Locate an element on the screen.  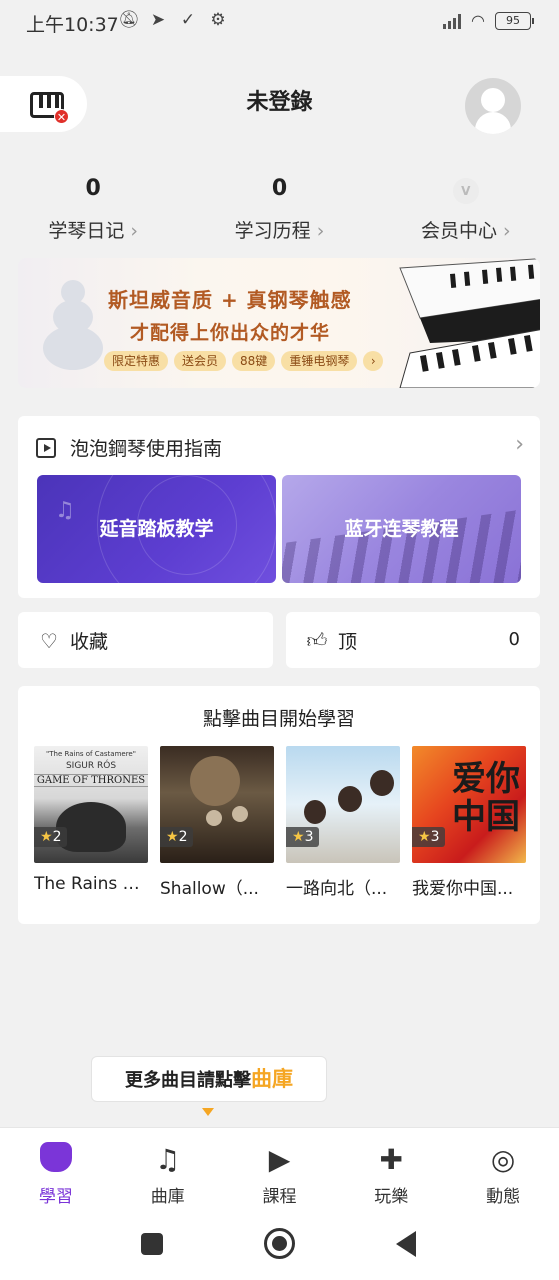
like-label: 顶 is located at coordinates (348, 642).